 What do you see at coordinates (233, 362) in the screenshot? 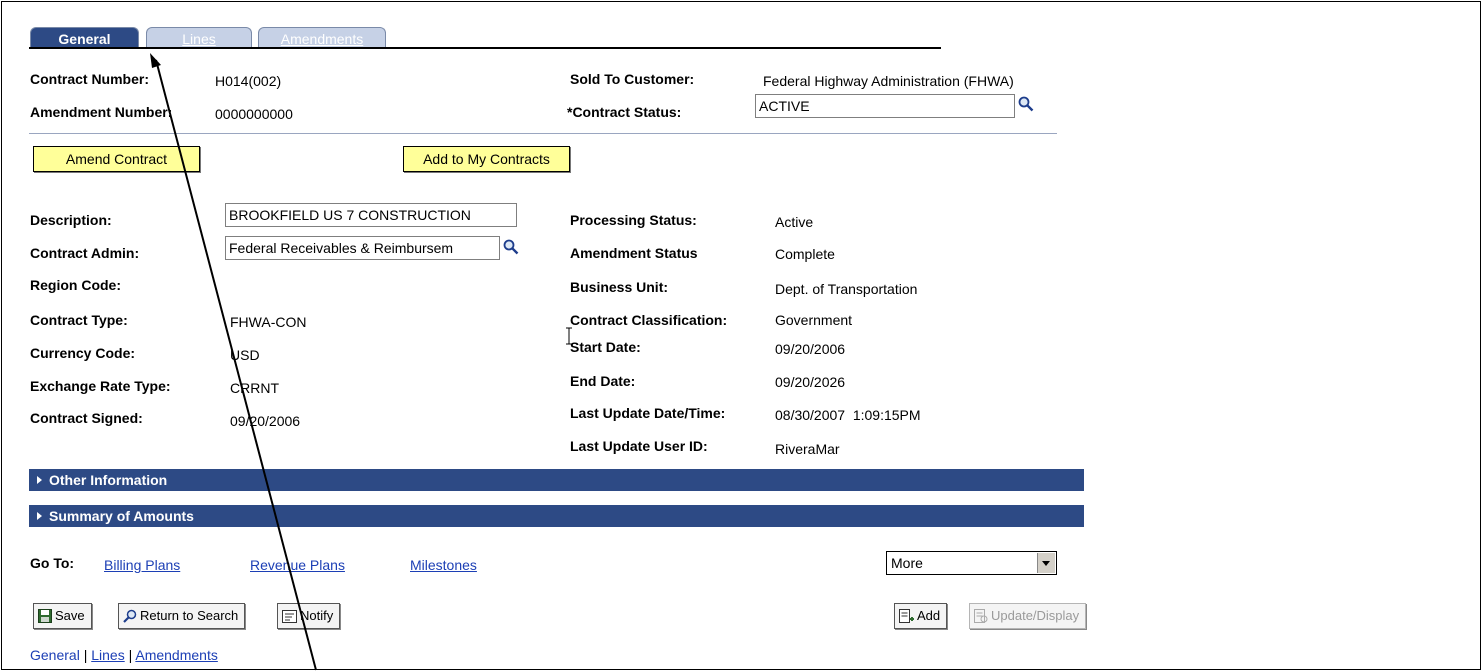
I see `annotation-arrow` at bounding box center [233, 362].